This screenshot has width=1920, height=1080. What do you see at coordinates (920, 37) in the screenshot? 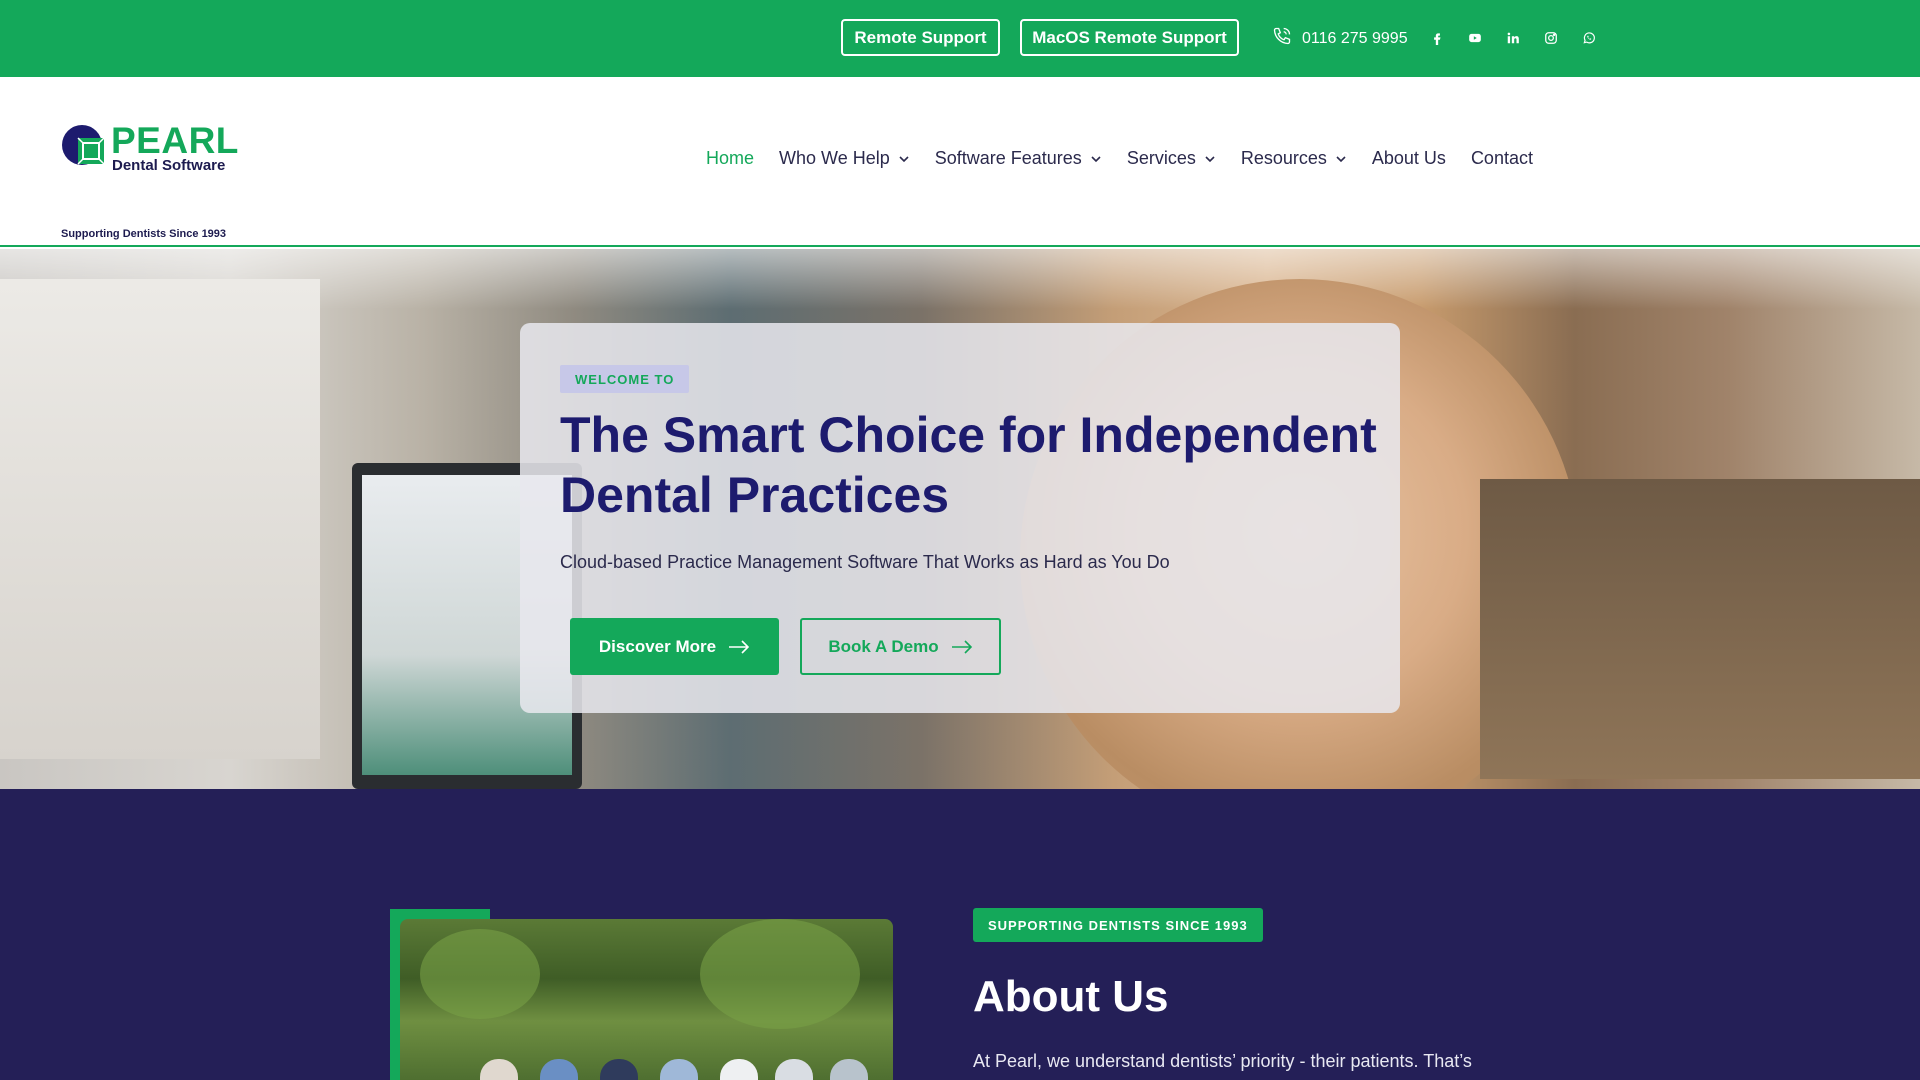
I see `remote-support-button: Remote Support` at bounding box center [920, 37].